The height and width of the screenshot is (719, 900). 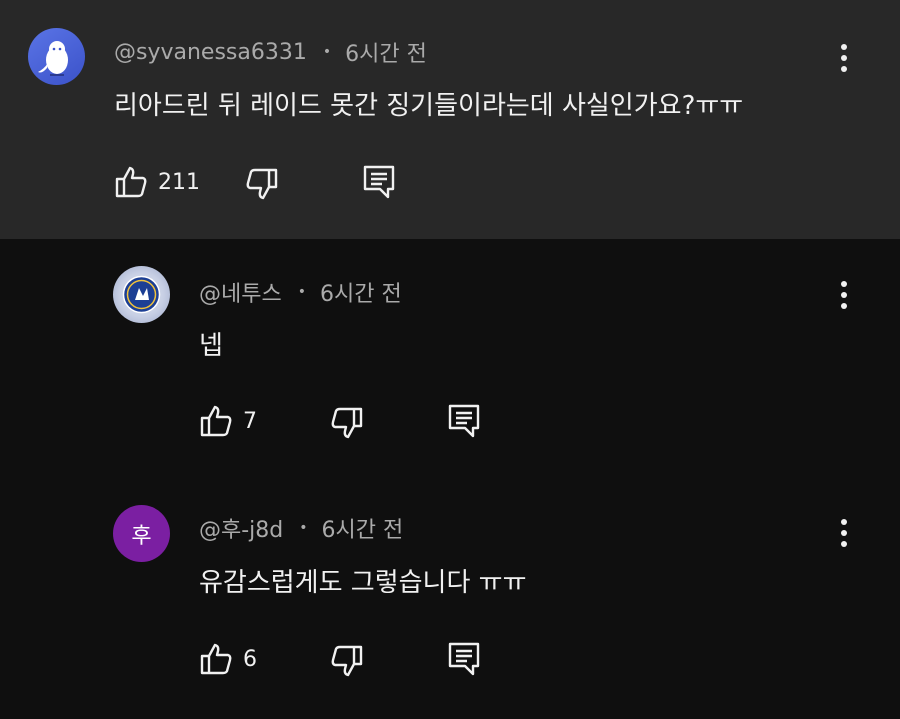 I want to click on like-button: 211, so click(x=157, y=182).